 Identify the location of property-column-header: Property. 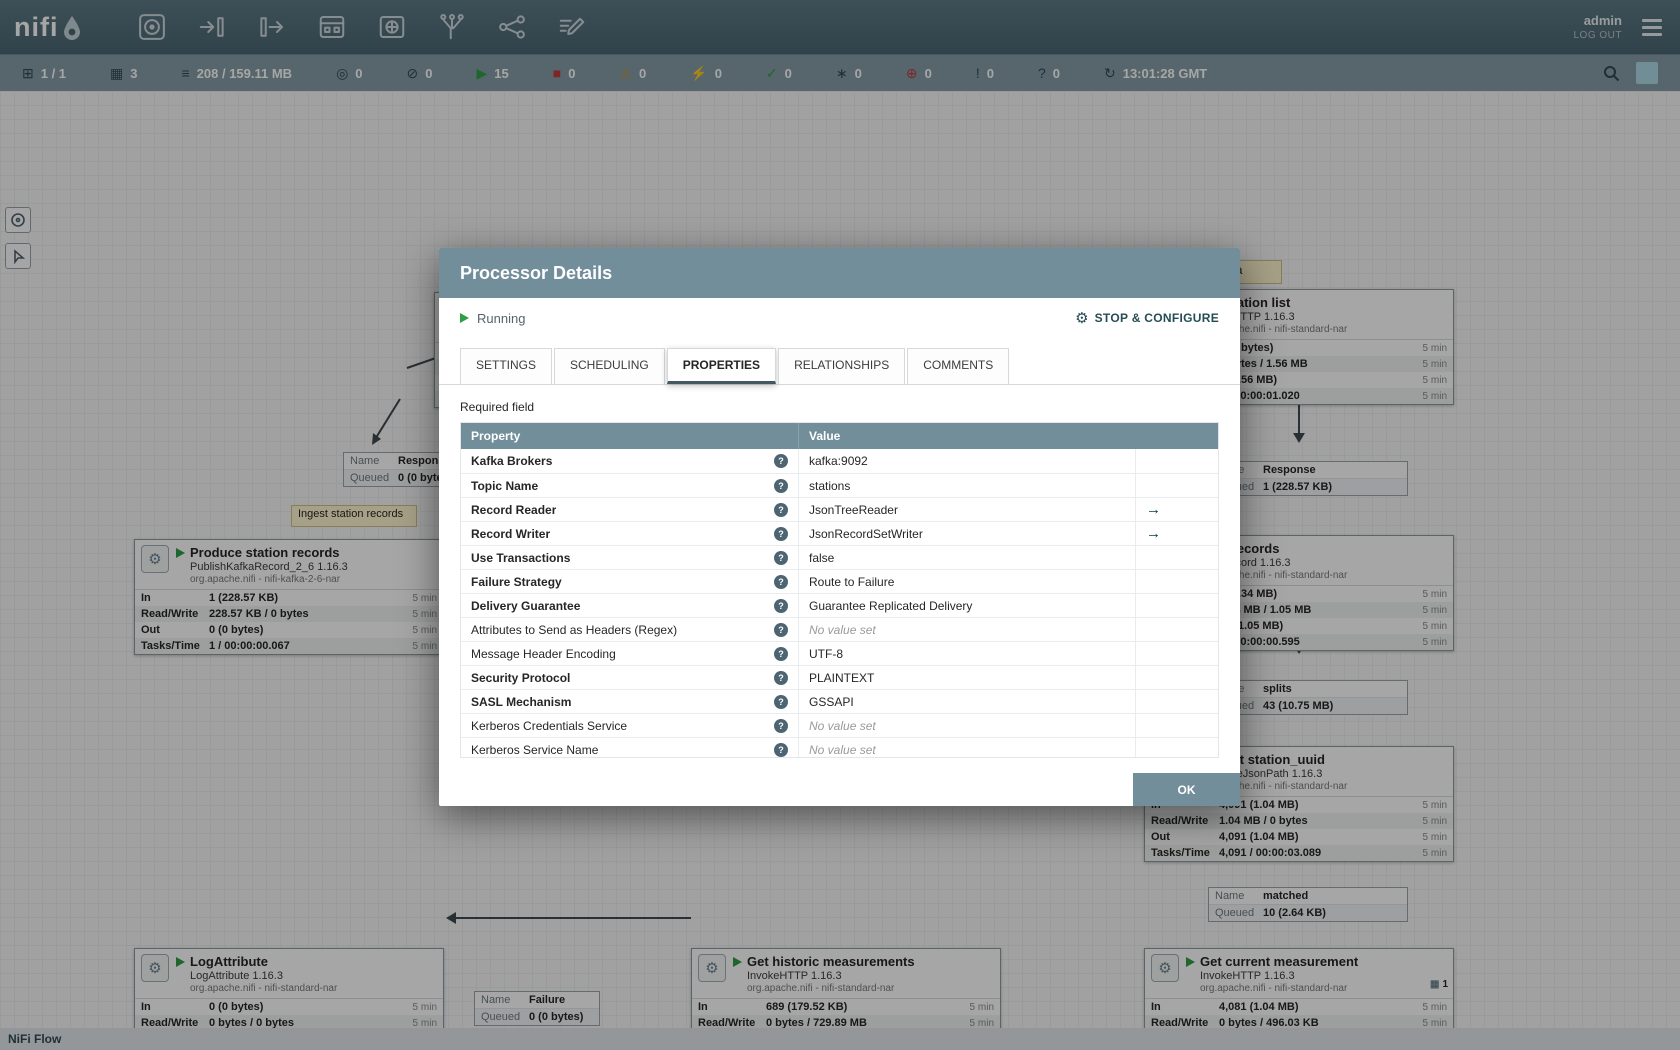
(496, 436).